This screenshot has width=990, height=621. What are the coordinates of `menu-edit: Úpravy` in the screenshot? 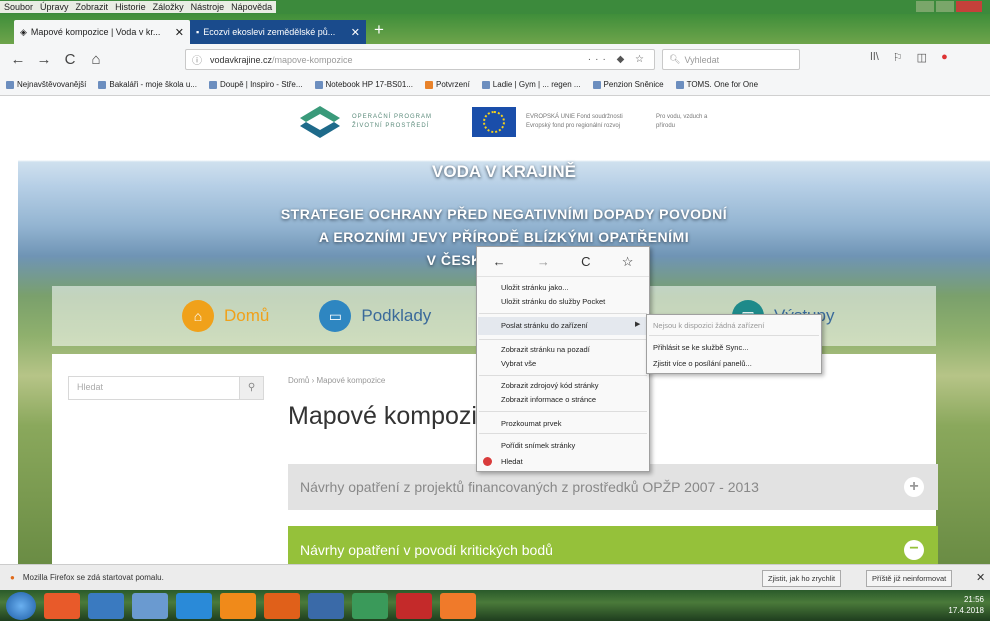 It's located at (54, 7).